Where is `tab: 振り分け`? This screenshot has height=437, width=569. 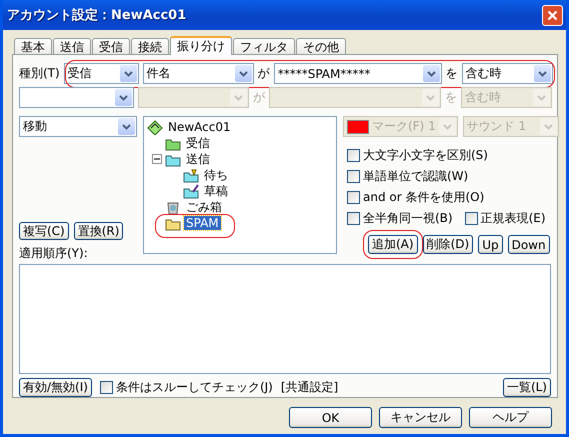 tab: 振り分け is located at coordinates (201, 45).